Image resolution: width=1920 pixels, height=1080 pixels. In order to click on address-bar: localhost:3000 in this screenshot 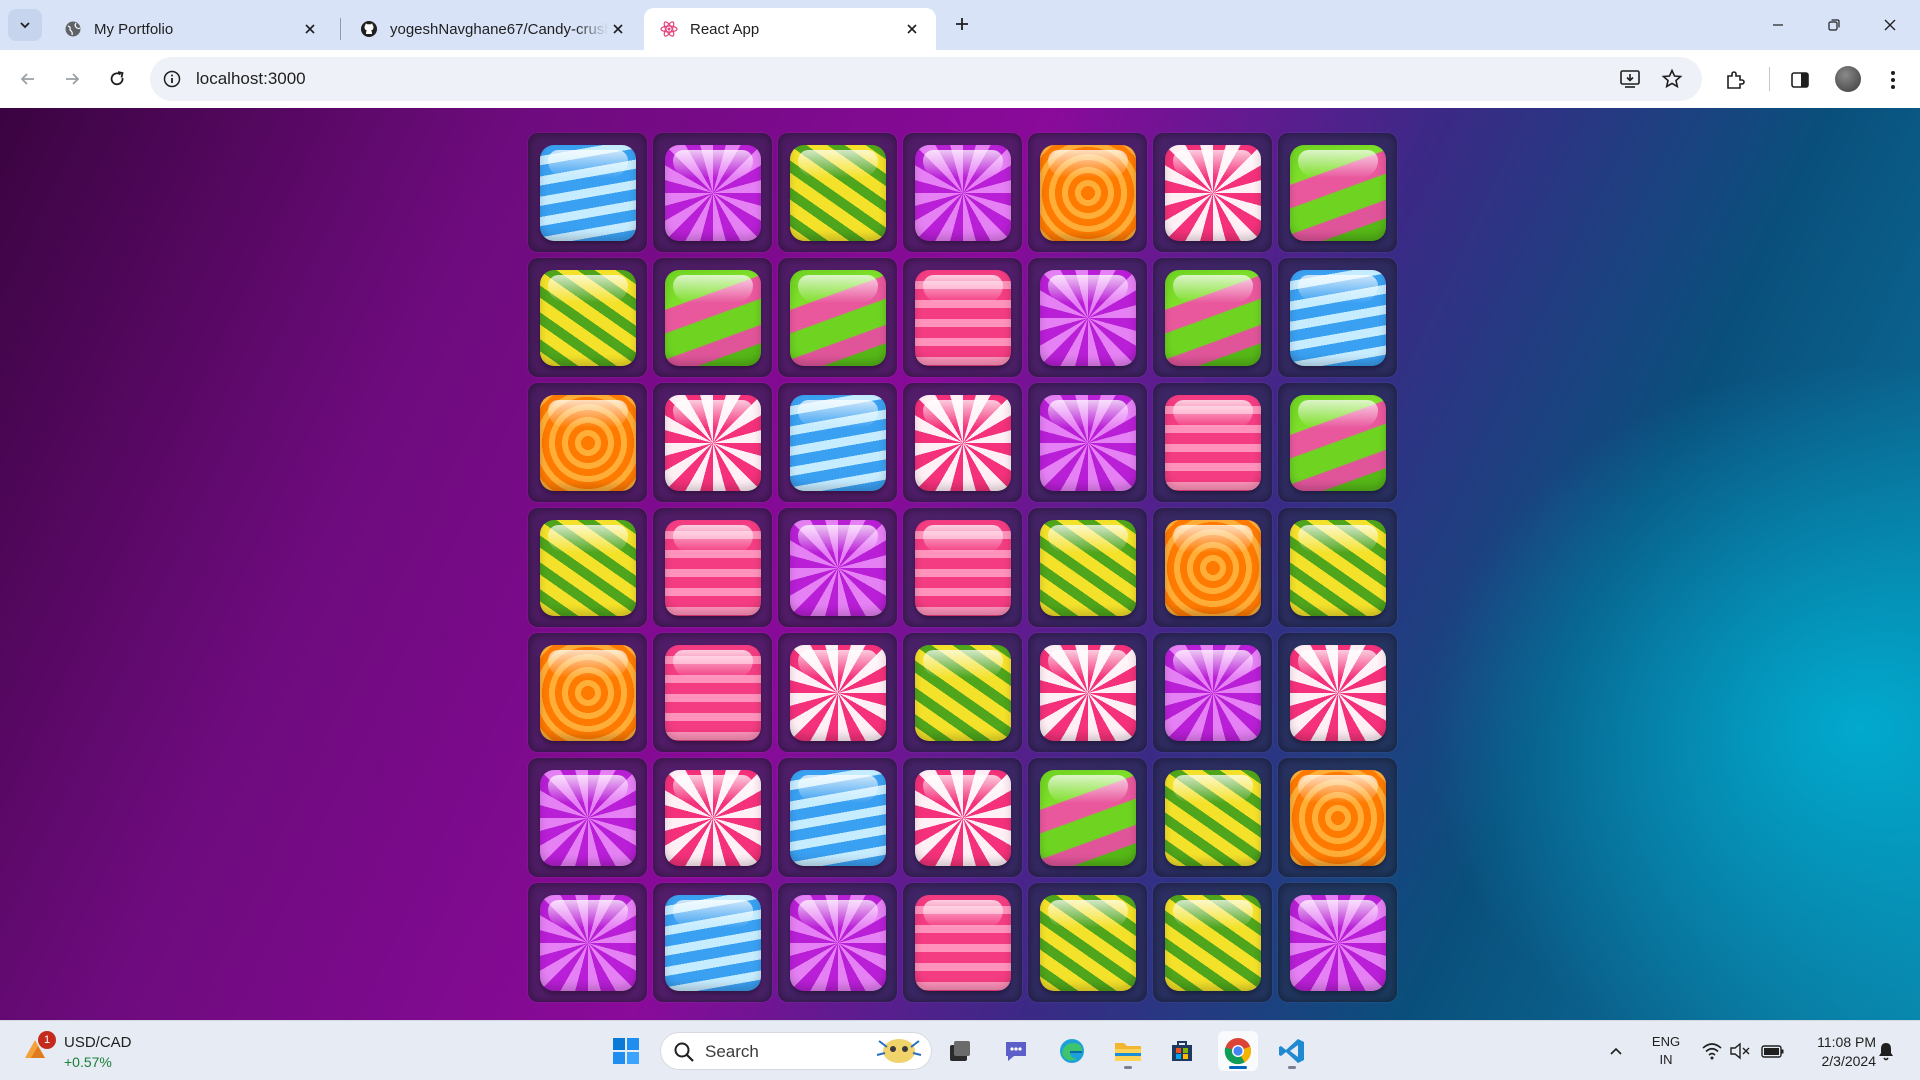, I will do `click(926, 79)`.